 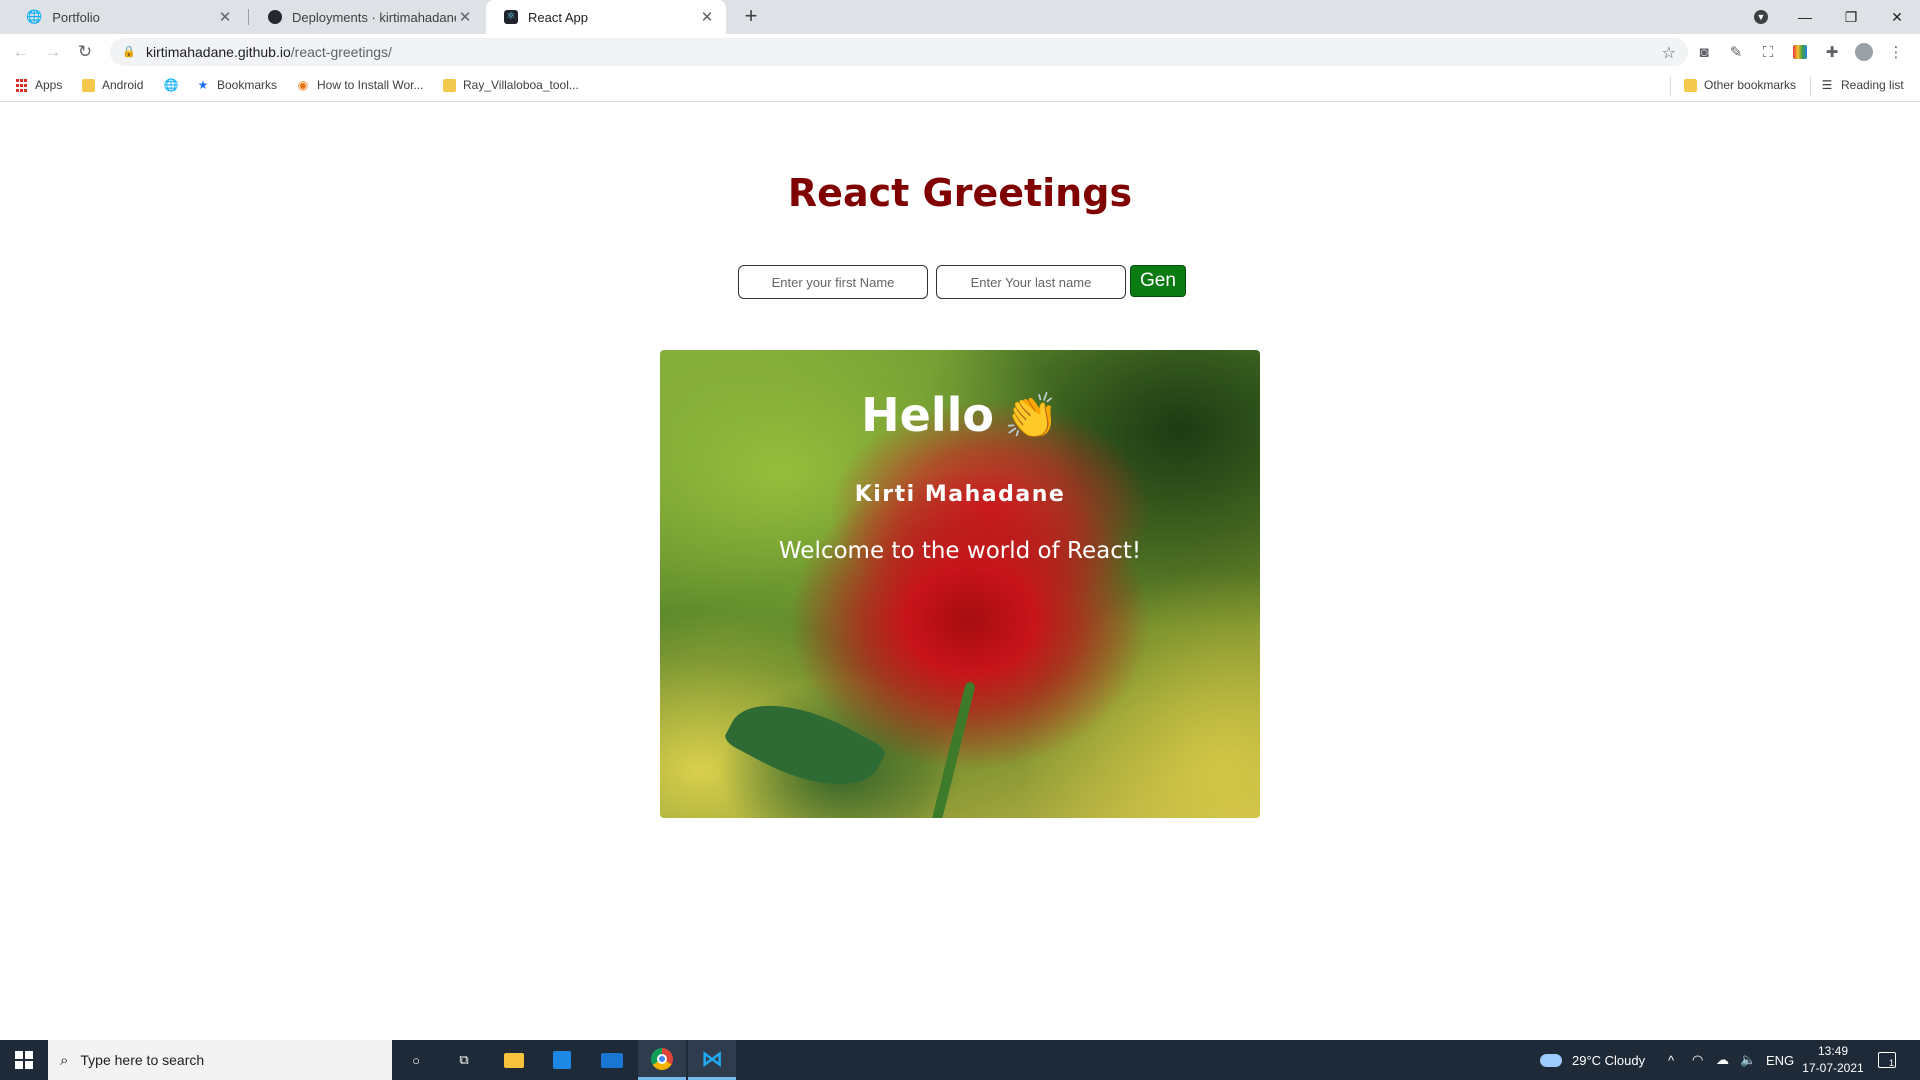 What do you see at coordinates (1833, 1068) in the screenshot?
I see `clock-date: 17-07-2021` at bounding box center [1833, 1068].